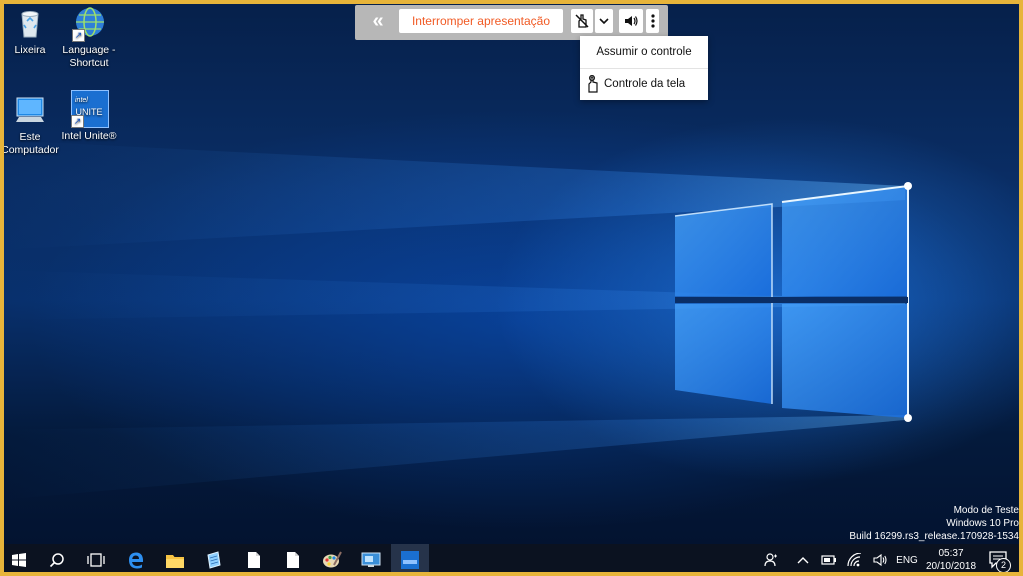 The width and height of the screenshot is (1023, 576). I want to click on desktop-icon-intel-unite: intel UNITE ↗ Intel Unite®, so click(89, 116).